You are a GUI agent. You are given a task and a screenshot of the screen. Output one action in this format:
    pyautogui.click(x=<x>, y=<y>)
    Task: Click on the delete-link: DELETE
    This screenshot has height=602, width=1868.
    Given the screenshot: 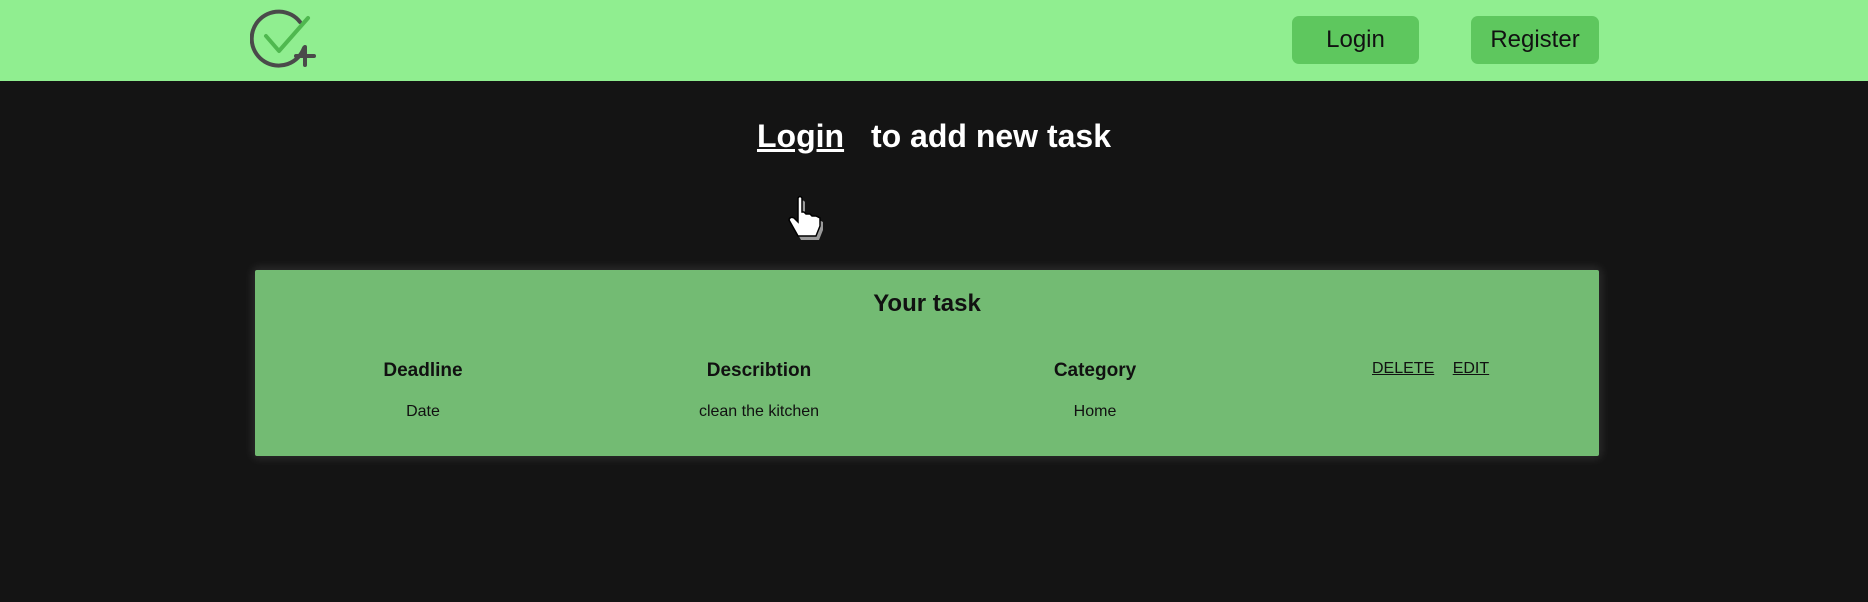 What is the action you would take?
    pyautogui.click(x=1403, y=368)
    